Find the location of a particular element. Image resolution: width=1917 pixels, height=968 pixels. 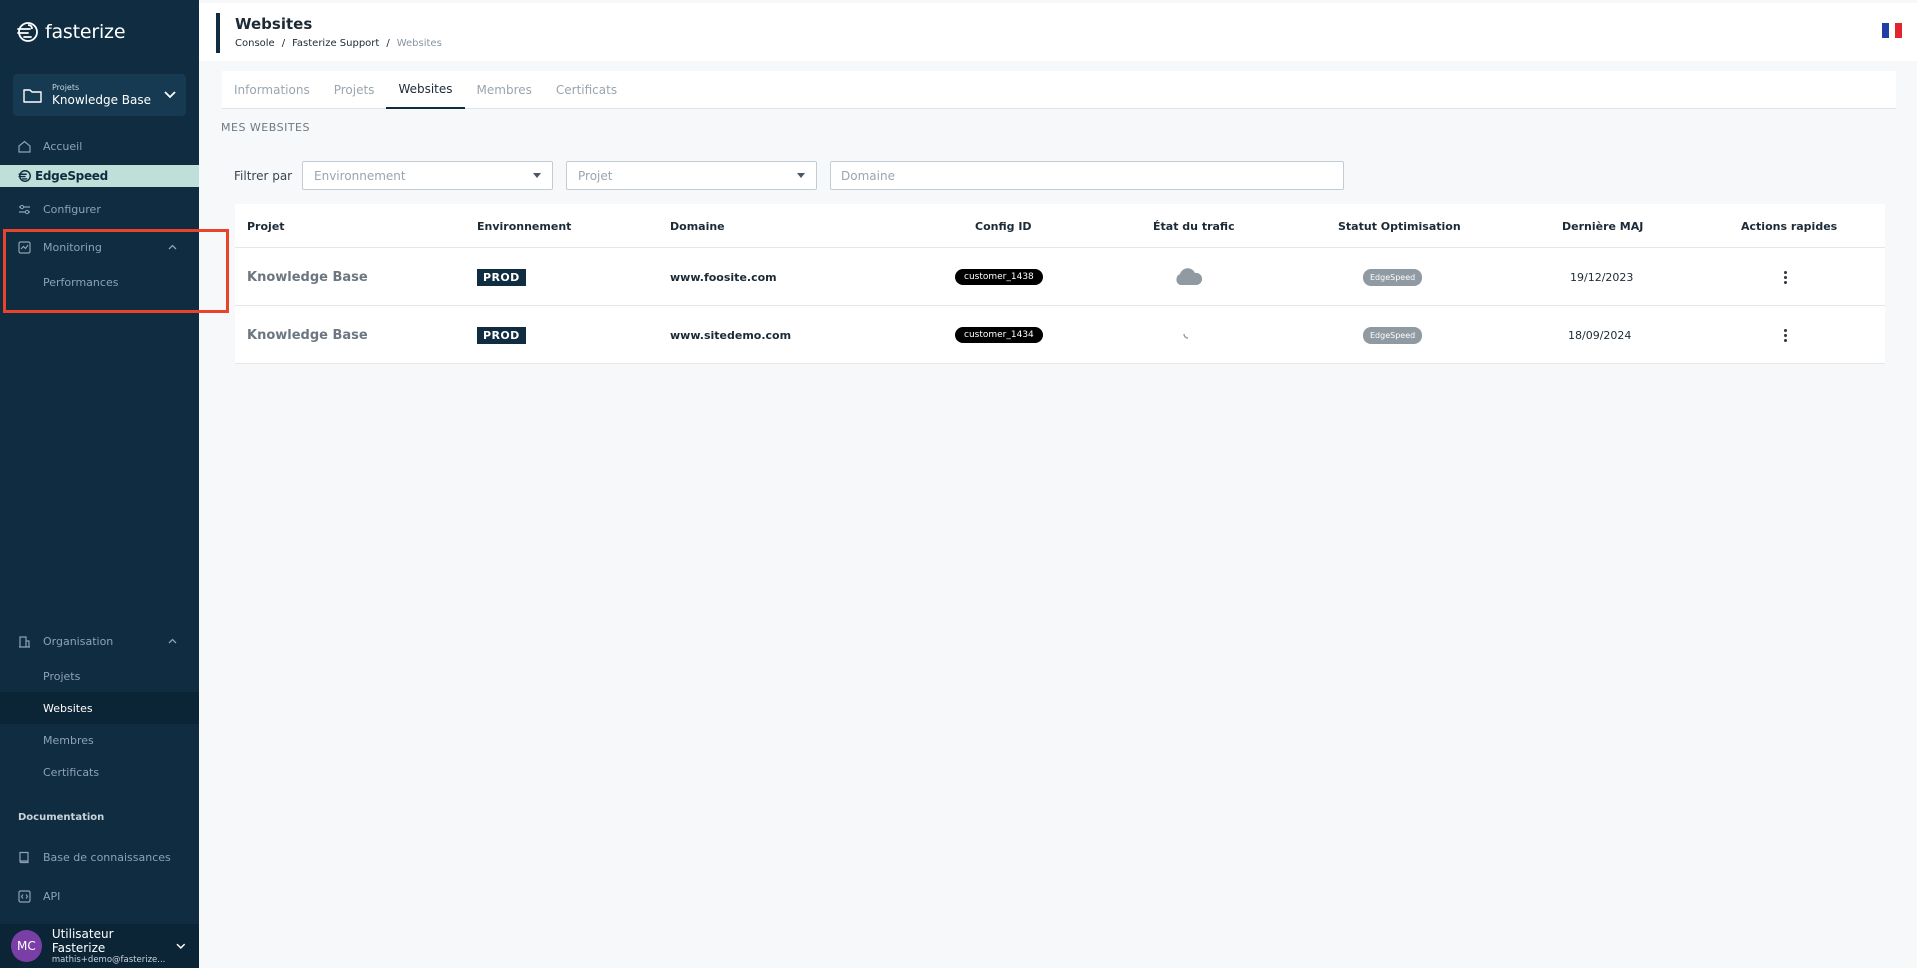

breadcrumb-console: Console is located at coordinates (255, 43).